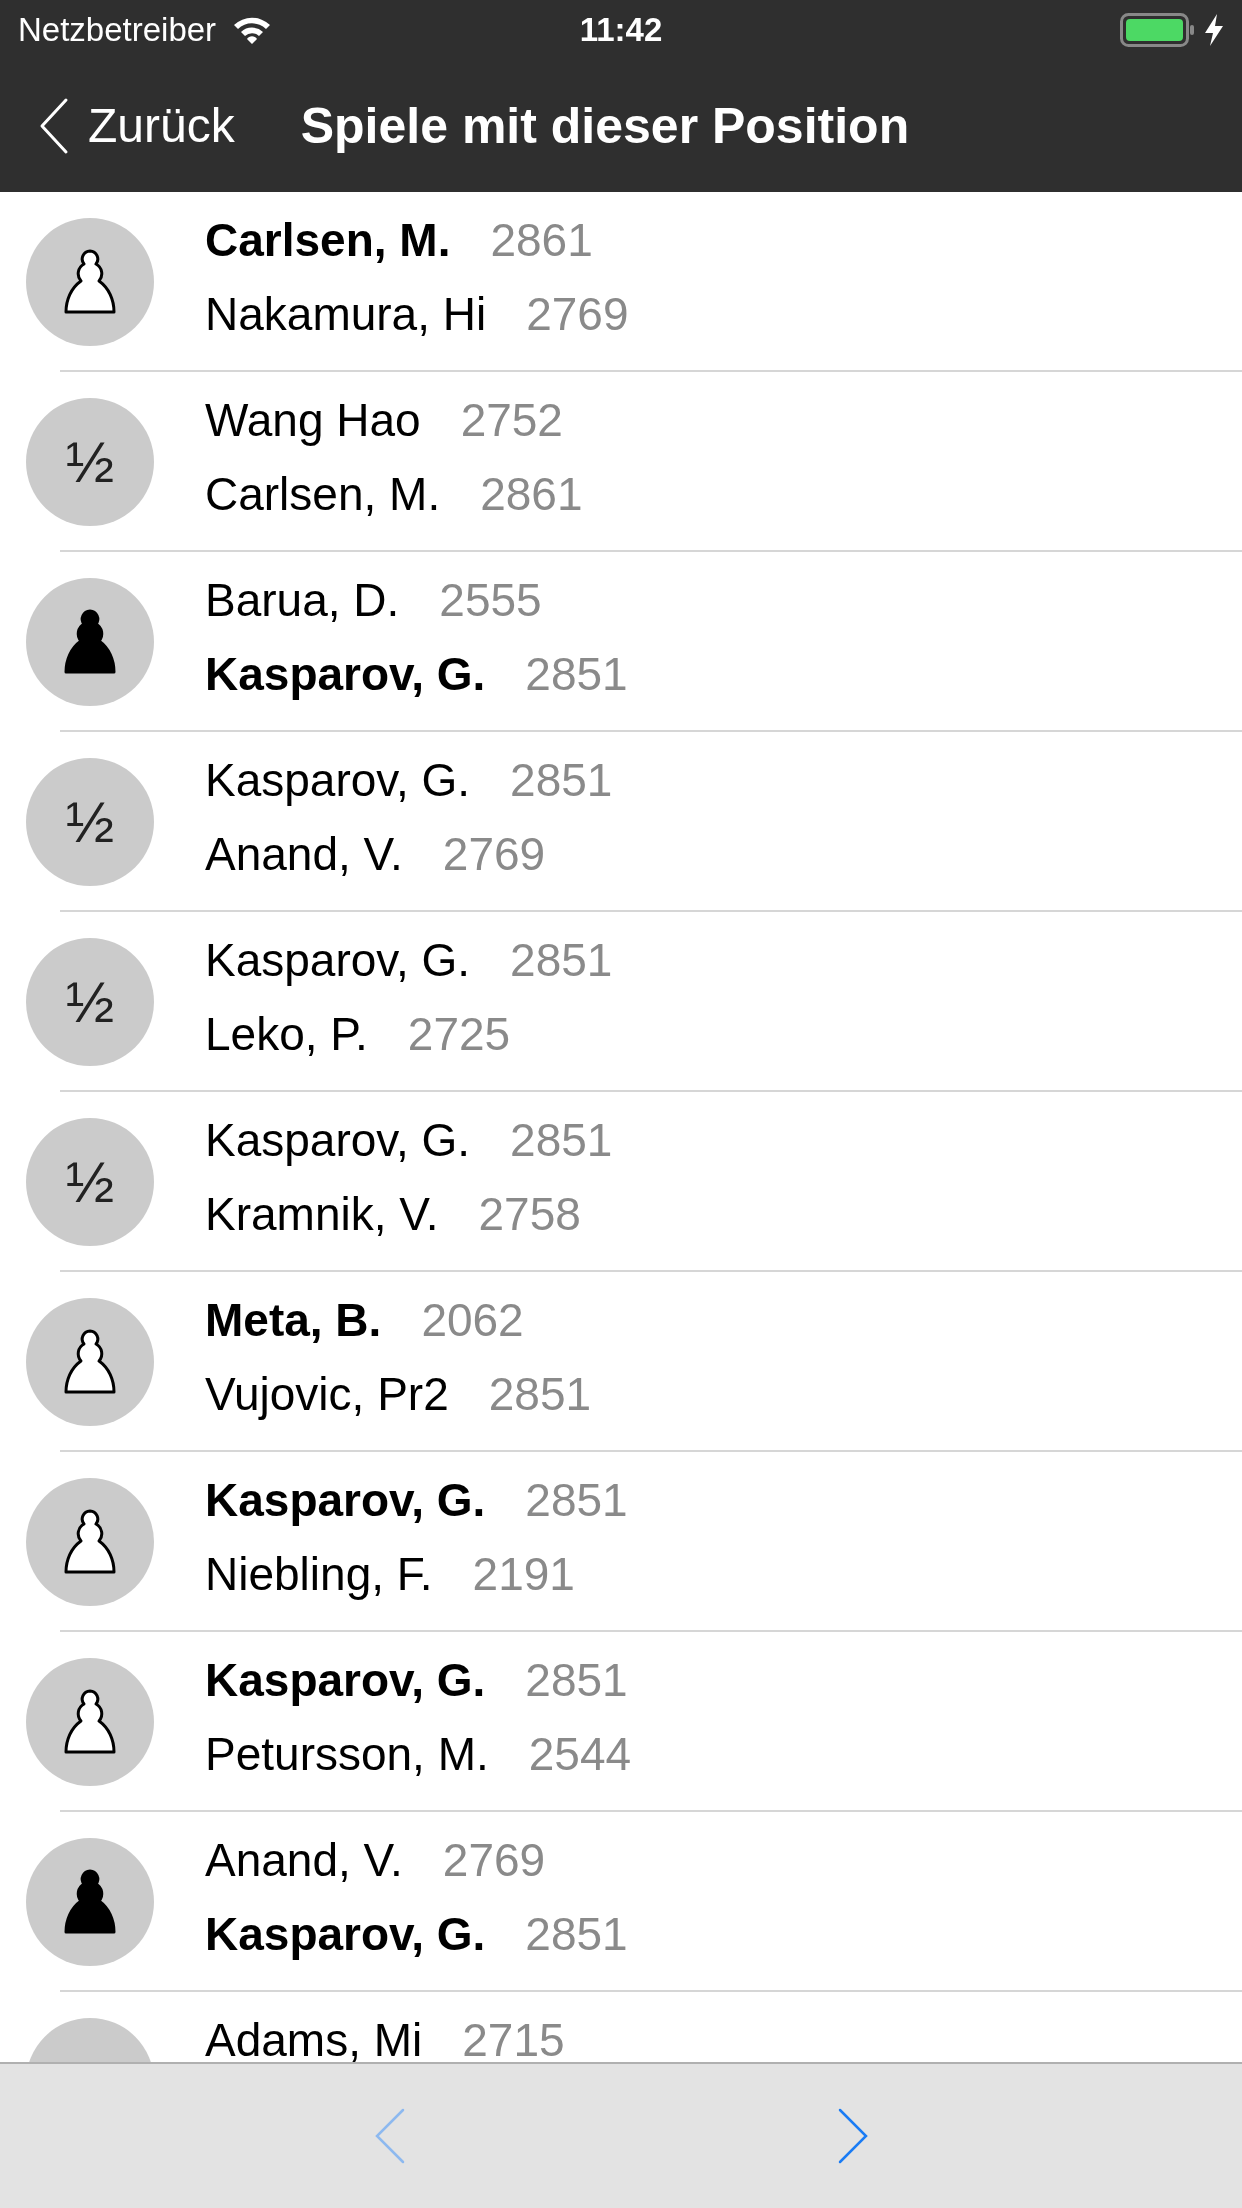 This screenshot has width=1242, height=2208. Describe the element at coordinates (459, 1034) in the screenshot. I see `player-rating: 2725` at that location.